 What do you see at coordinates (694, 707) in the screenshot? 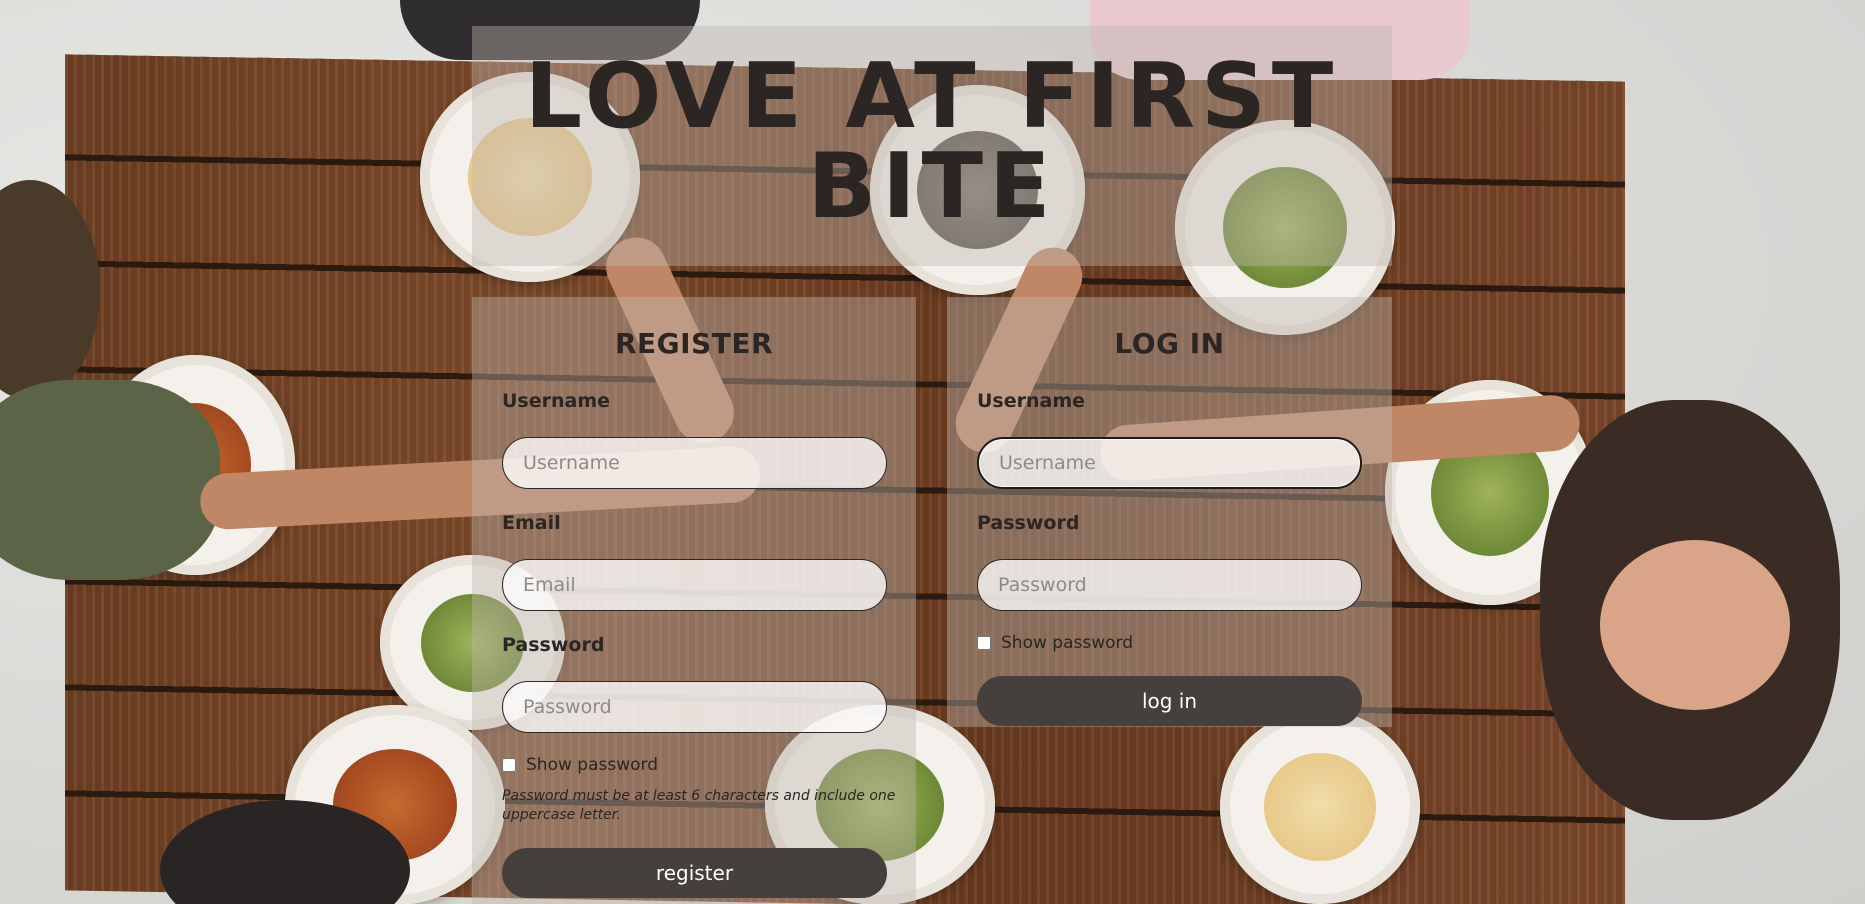
I see `register-password-input` at bounding box center [694, 707].